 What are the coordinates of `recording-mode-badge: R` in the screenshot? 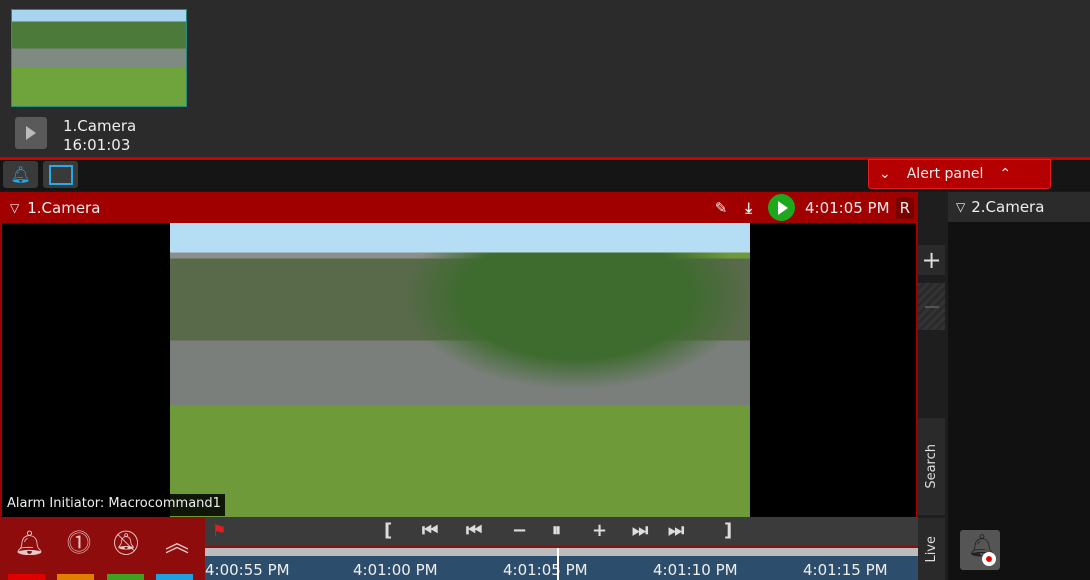 It's located at (904, 207).